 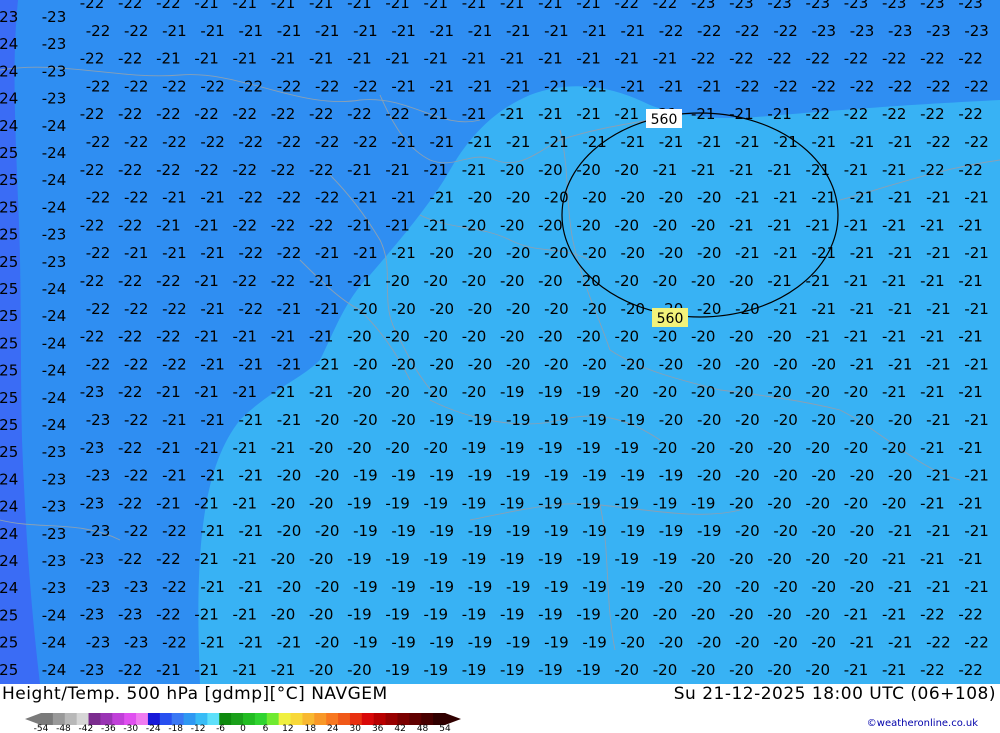 What do you see at coordinates (834, 694) in the screenshot?
I see `map-datetime: Su 21-12-2025 18:00 UTC (06+108)` at bounding box center [834, 694].